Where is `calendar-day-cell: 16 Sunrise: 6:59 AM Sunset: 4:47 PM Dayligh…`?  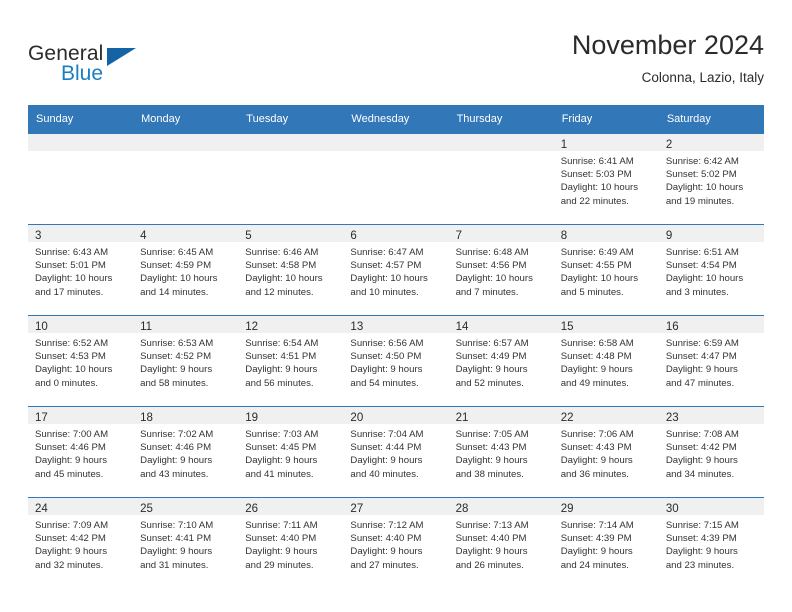 calendar-day-cell: 16 Sunrise: 6:59 AM Sunset: 4:47 PM Dayligh… is located at coordinates (711, 360).